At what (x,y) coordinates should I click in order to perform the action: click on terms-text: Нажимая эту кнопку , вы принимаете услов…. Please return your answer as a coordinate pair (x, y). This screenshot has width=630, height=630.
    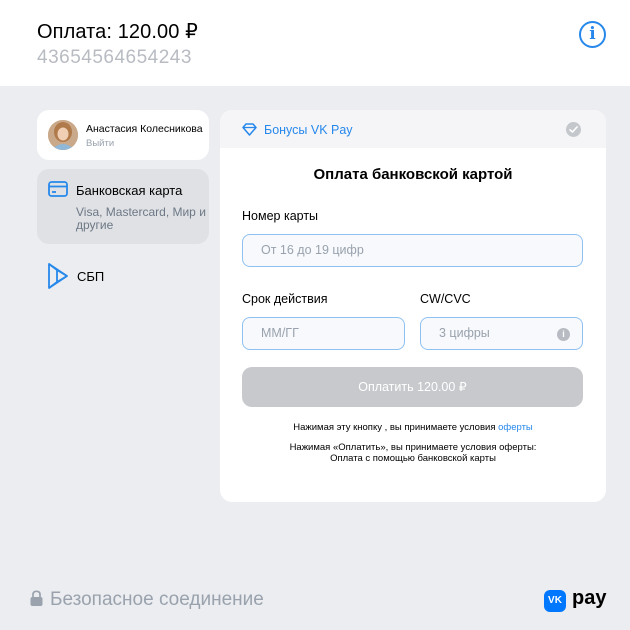
    Looking at the image, I should click on (413, 427).